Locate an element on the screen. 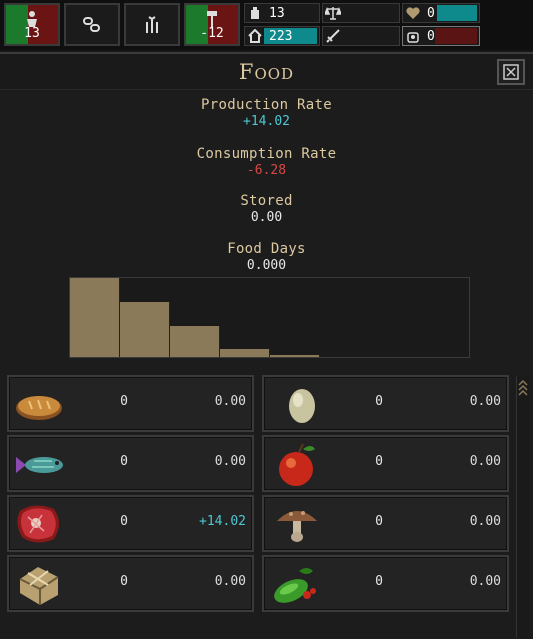 The image size is (533, 639). food-card-meat: 0 +14.02 is located at coordinates (130, 523).